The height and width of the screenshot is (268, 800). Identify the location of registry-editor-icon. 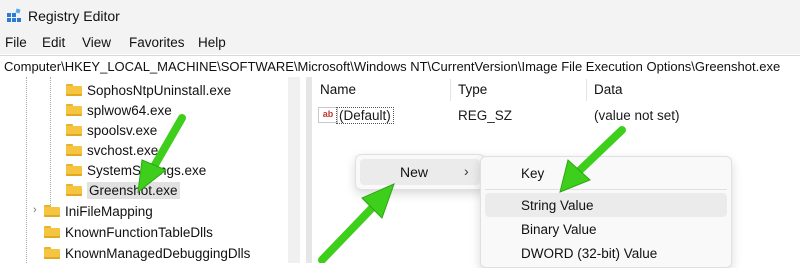
(14, 15).